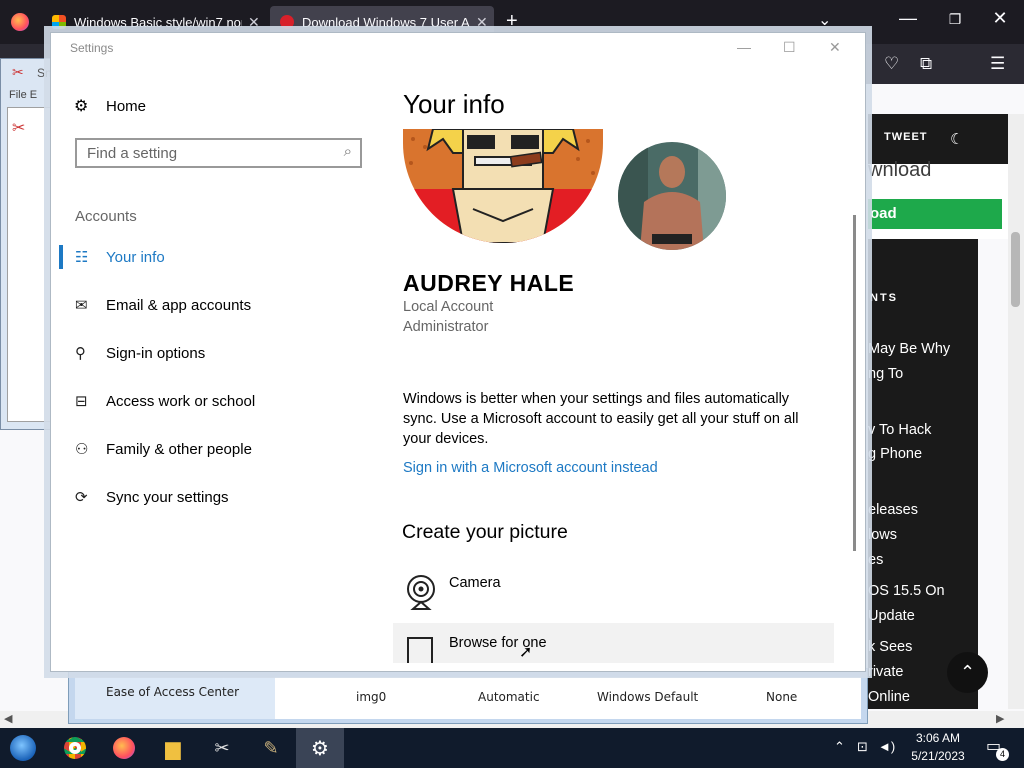  Describe the element at coordinates (167, 497) in the screenshot. I see `nav-item-label: Sync your settings` at that location.